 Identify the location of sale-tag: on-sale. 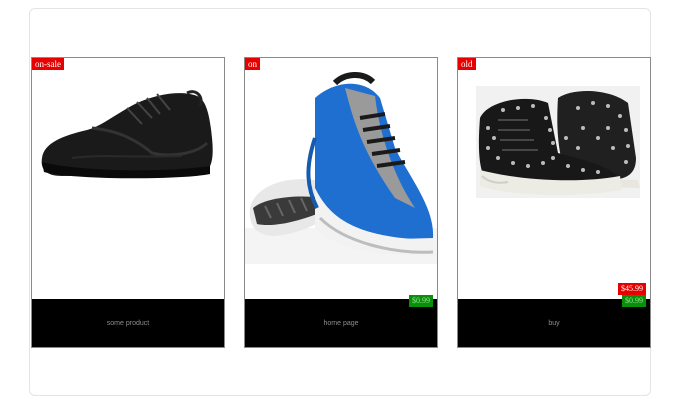
(48, 64).